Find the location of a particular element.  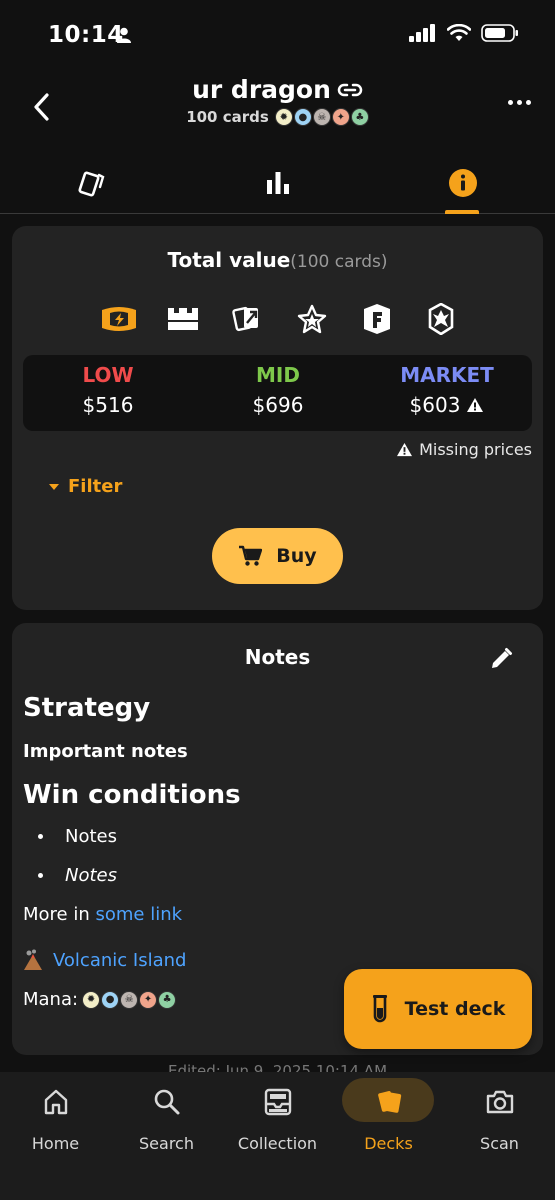

total-value-count: (100 cards) is located at coordinates (339, 262).